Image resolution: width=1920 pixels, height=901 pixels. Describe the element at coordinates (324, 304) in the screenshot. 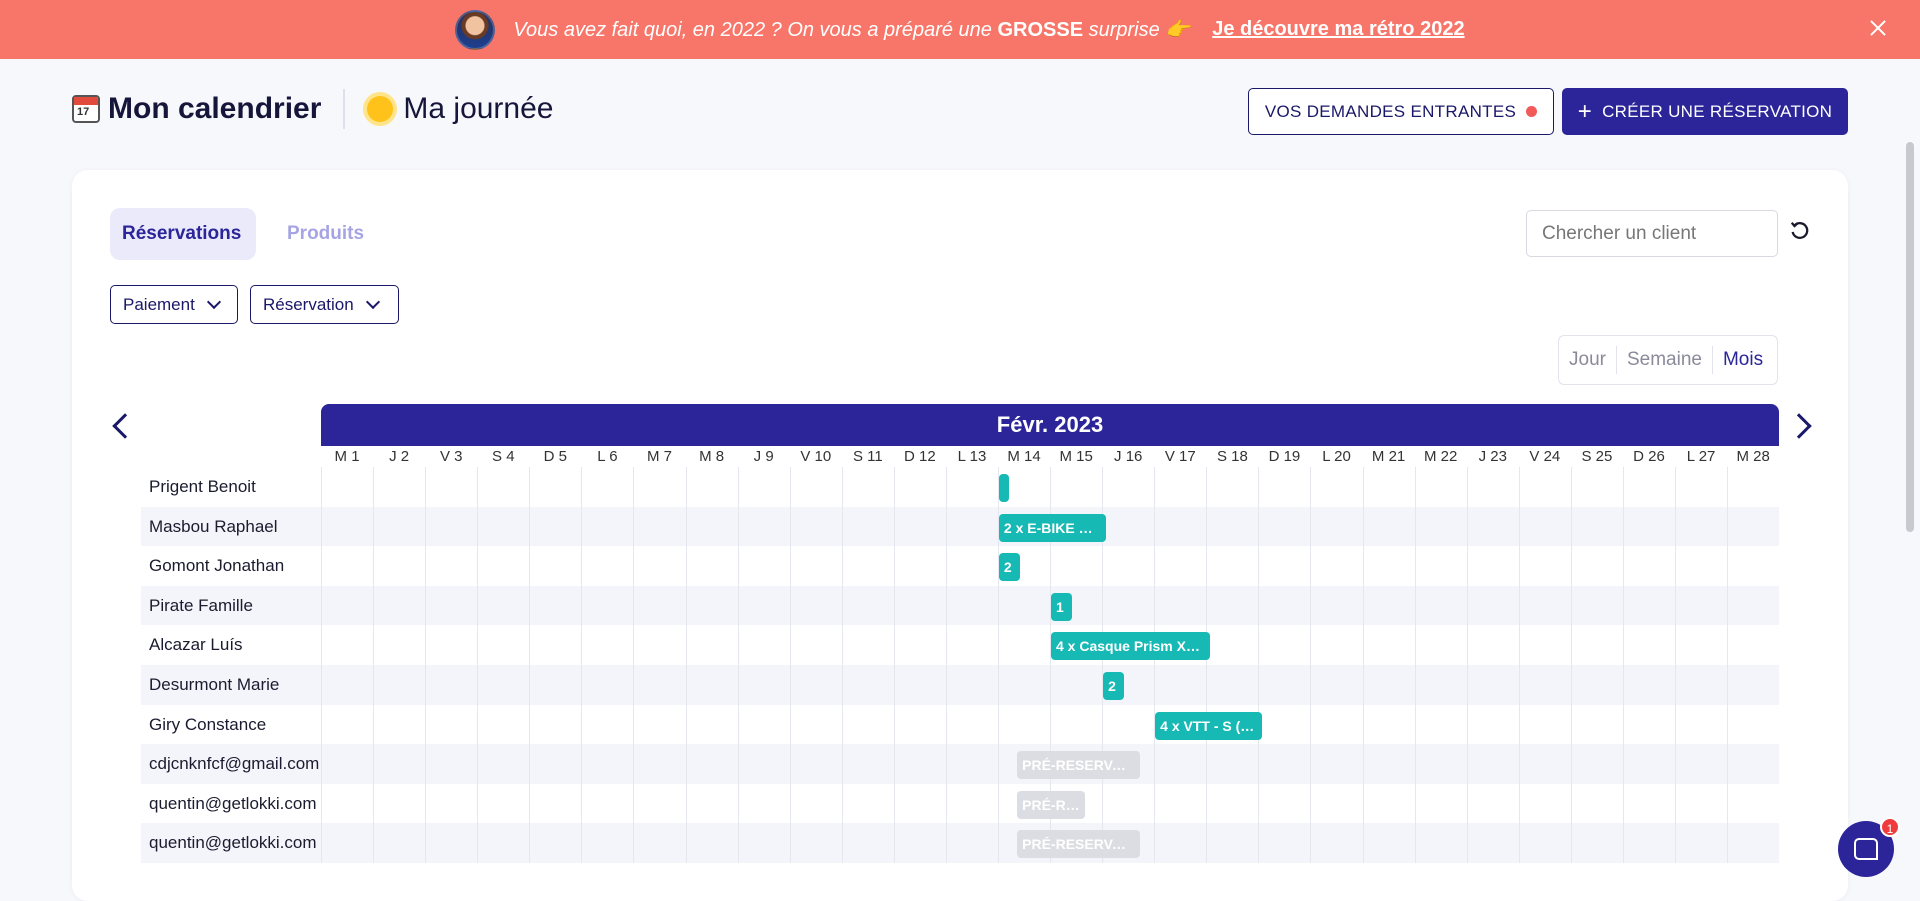

I see `reservation-filter: Réservation` at that location.